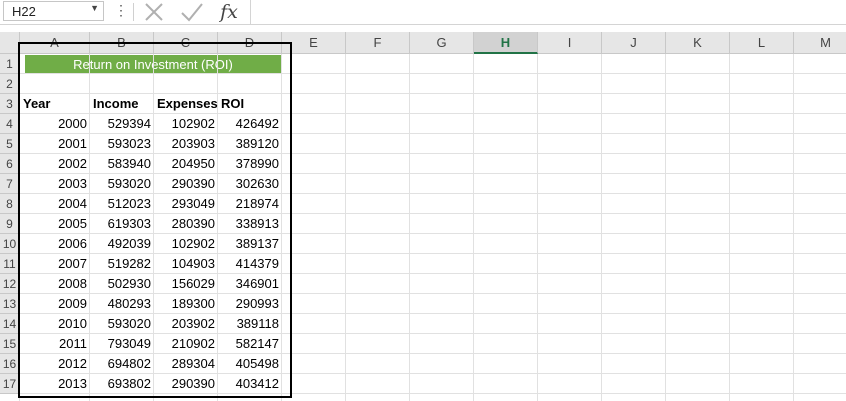 Image resolution: width=846 pixels, height=401 pixels. What do you see at coordinates (122, 204) in the screenshot?
I see `data-cell: 512023` at bounding box center [122, 204].